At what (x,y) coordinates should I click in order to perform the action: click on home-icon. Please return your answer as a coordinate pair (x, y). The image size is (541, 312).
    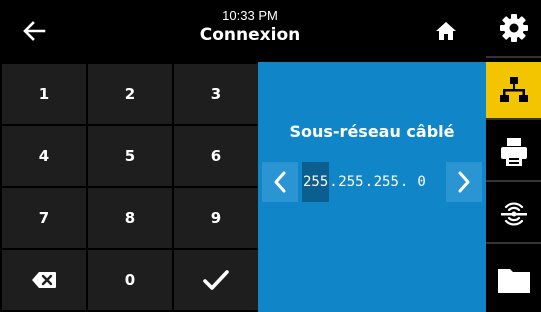
    Looking at the image, I should click on (446, 31).